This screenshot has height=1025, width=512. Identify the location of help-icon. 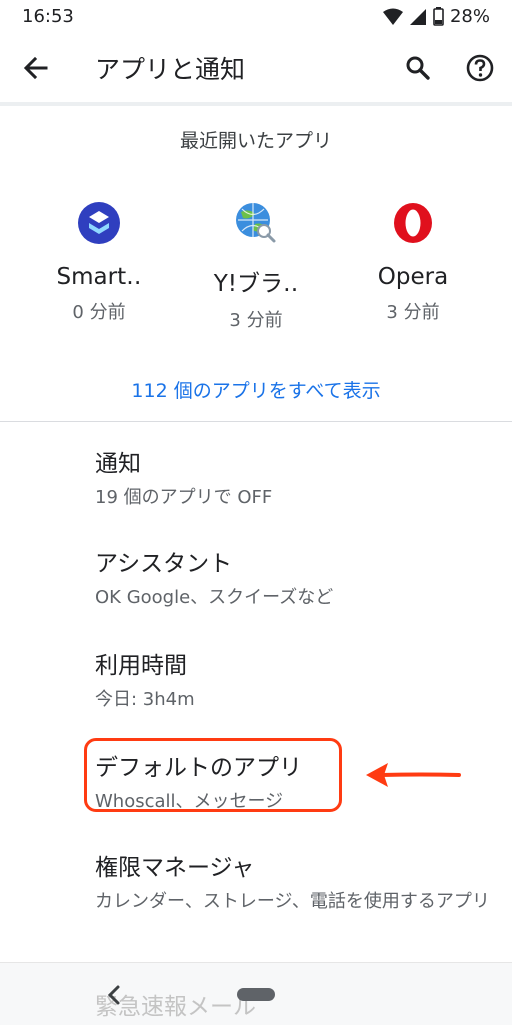
(480, 68).